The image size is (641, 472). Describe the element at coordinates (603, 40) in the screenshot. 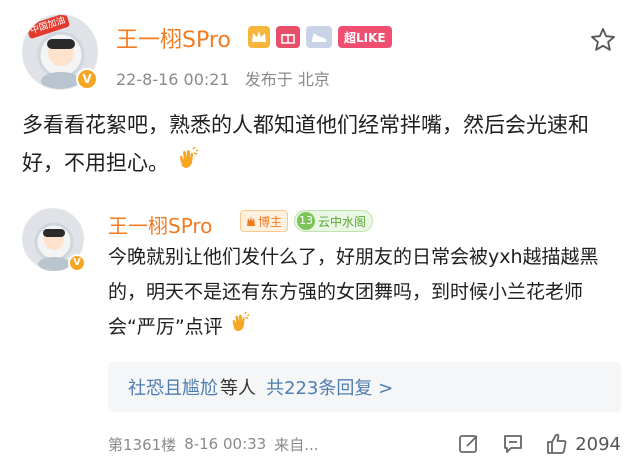

I see `star-outline-icon` at that location.